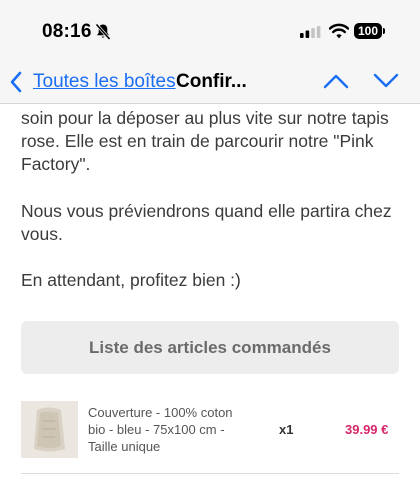 The width and height of the screenshot is (420, 480). What do you see at coordinates (310, 32) in the screenshot?
I see `signal-icon` at bounding box center [310, 32].